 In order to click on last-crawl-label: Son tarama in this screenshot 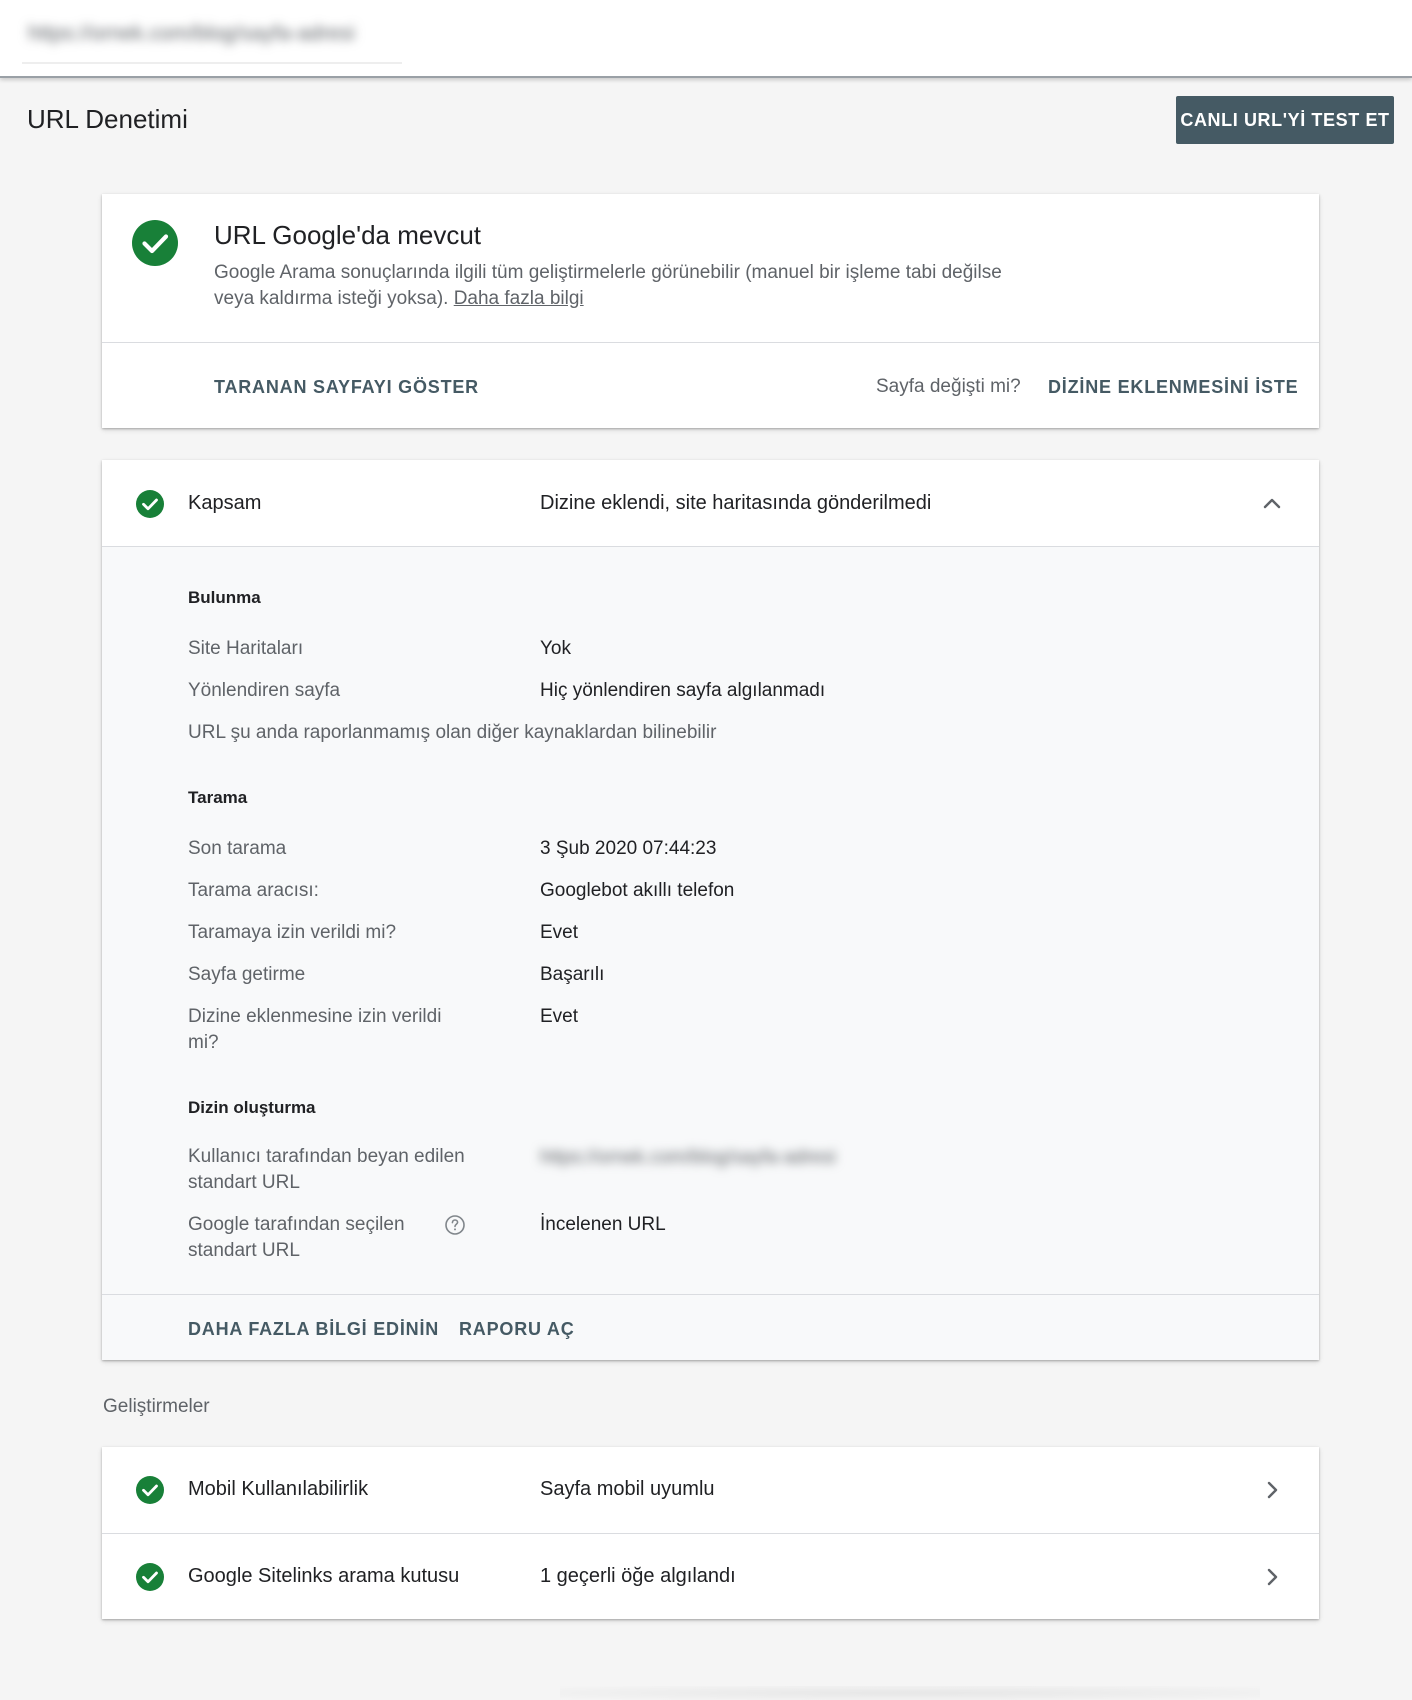, I will do `click(237, 848)`.